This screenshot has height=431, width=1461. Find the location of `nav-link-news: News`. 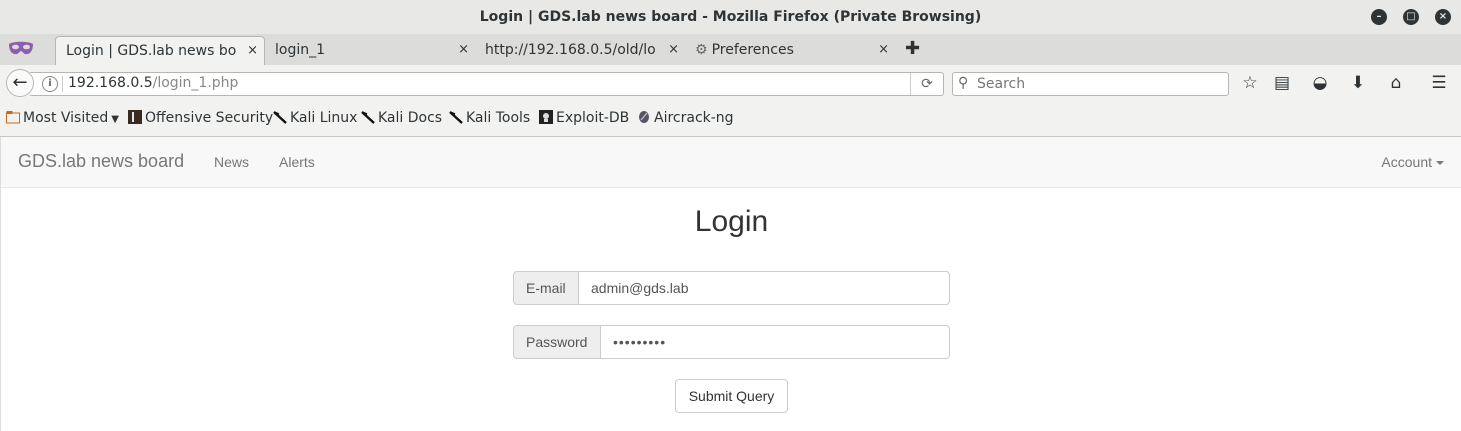

nav-link-news: News is located at coordinates (231, 162).